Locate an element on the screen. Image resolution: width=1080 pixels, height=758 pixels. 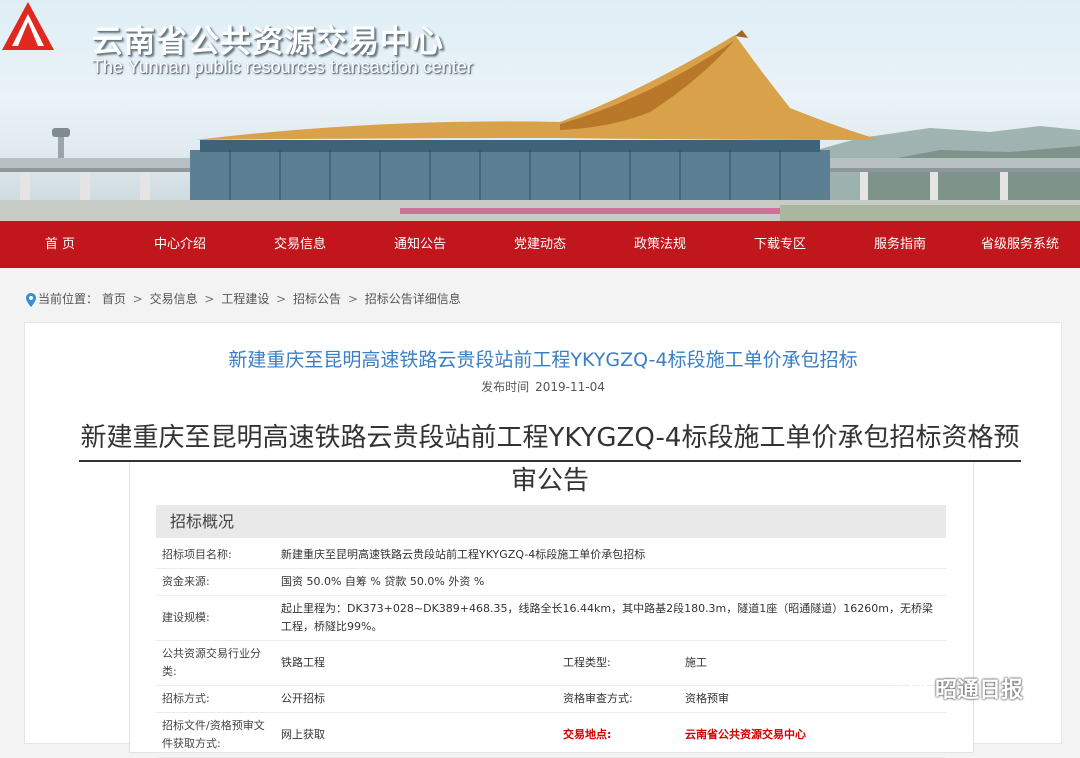
document-title-line2: 审公告 is located at coordinates (549, 481).